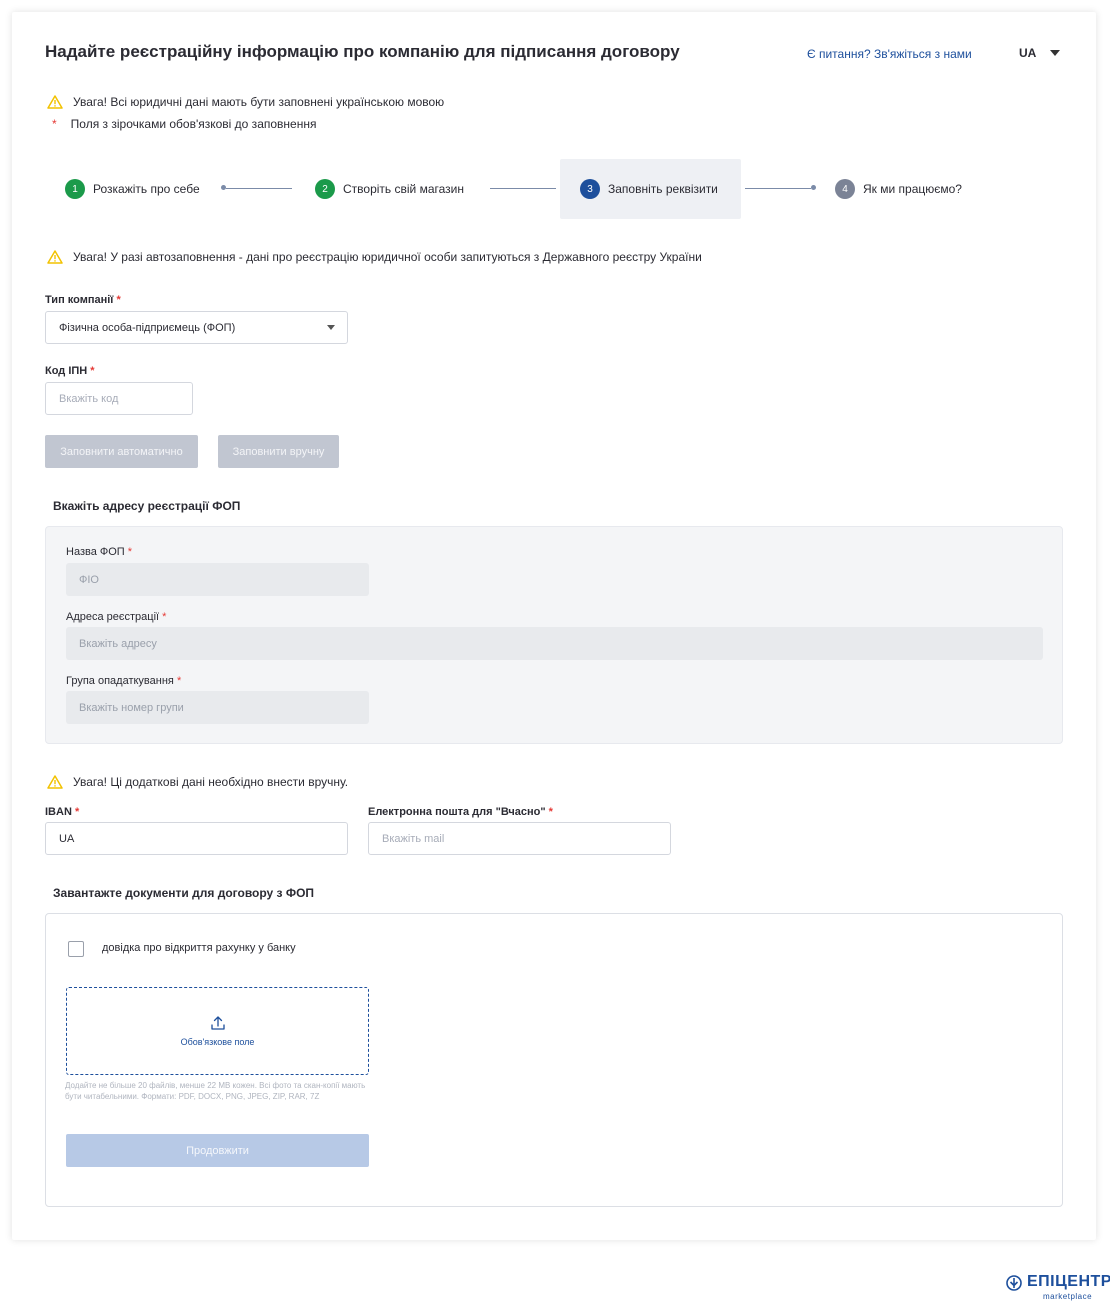 The image size is (1110, 1303). I want to click on step-4: 4 Як ми працюємо?, so click(898, 189).